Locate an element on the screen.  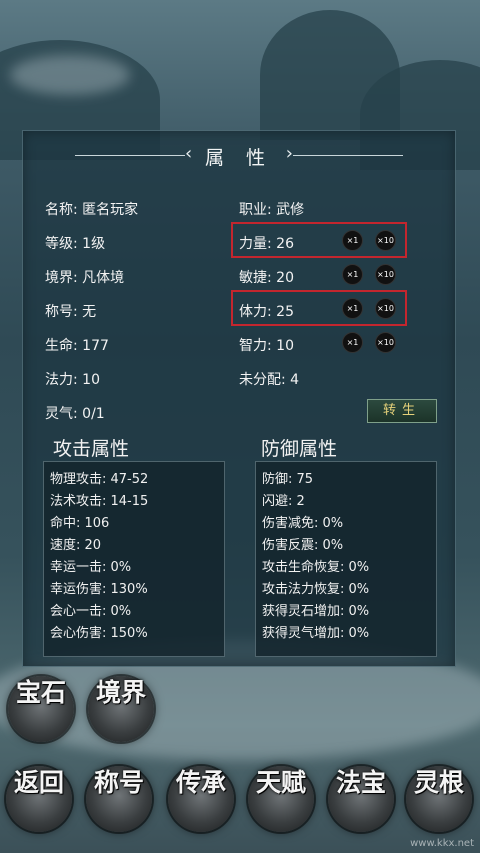
defense-stat: 防御: 75 is located at coordinates (288, 479).